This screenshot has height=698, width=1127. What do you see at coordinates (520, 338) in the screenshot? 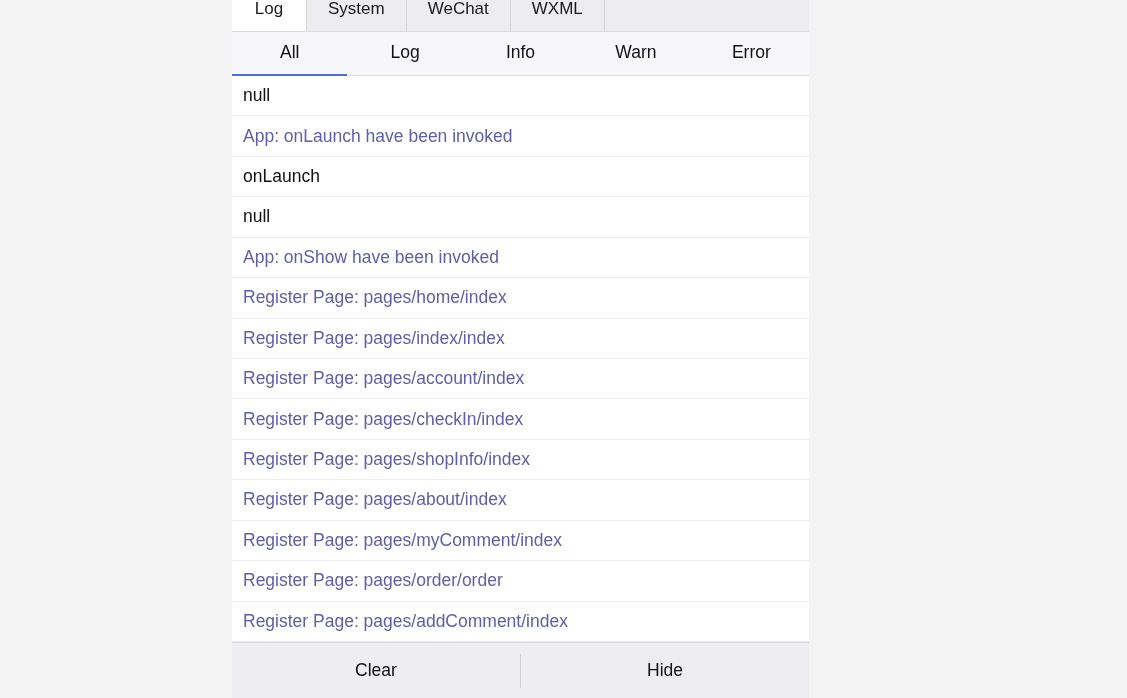
I see `log-entry: Register Page: pages/index/index` at bounding box center [520, 338].